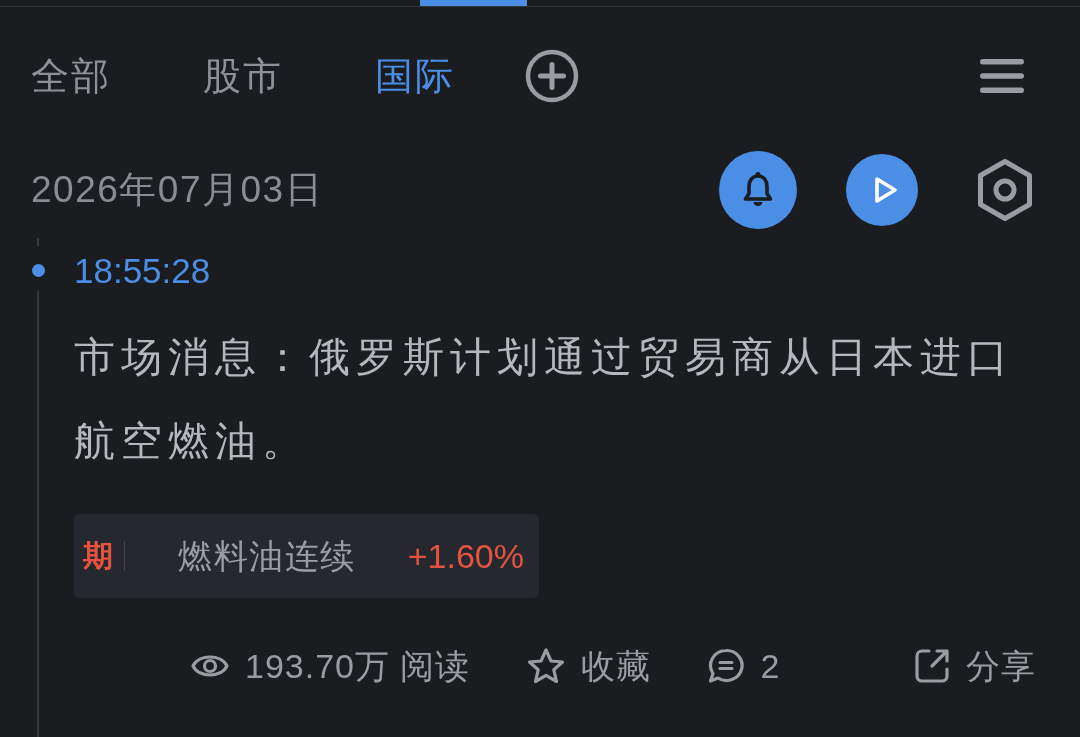 The width and height of the screenshot is (1080, 737). Describe the element at coordinates (589, 666) in the screenshot. I see `favorite-button: 收藏` at that location.